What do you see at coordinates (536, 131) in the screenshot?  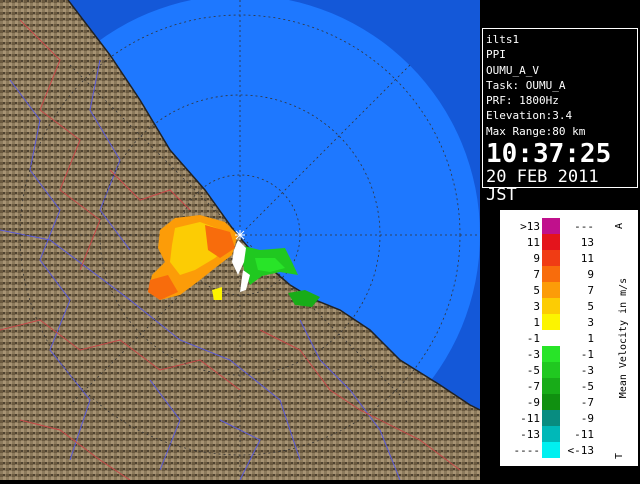 I see `max-range-value: Max Range:80 km` at bounding box center [536, 131].